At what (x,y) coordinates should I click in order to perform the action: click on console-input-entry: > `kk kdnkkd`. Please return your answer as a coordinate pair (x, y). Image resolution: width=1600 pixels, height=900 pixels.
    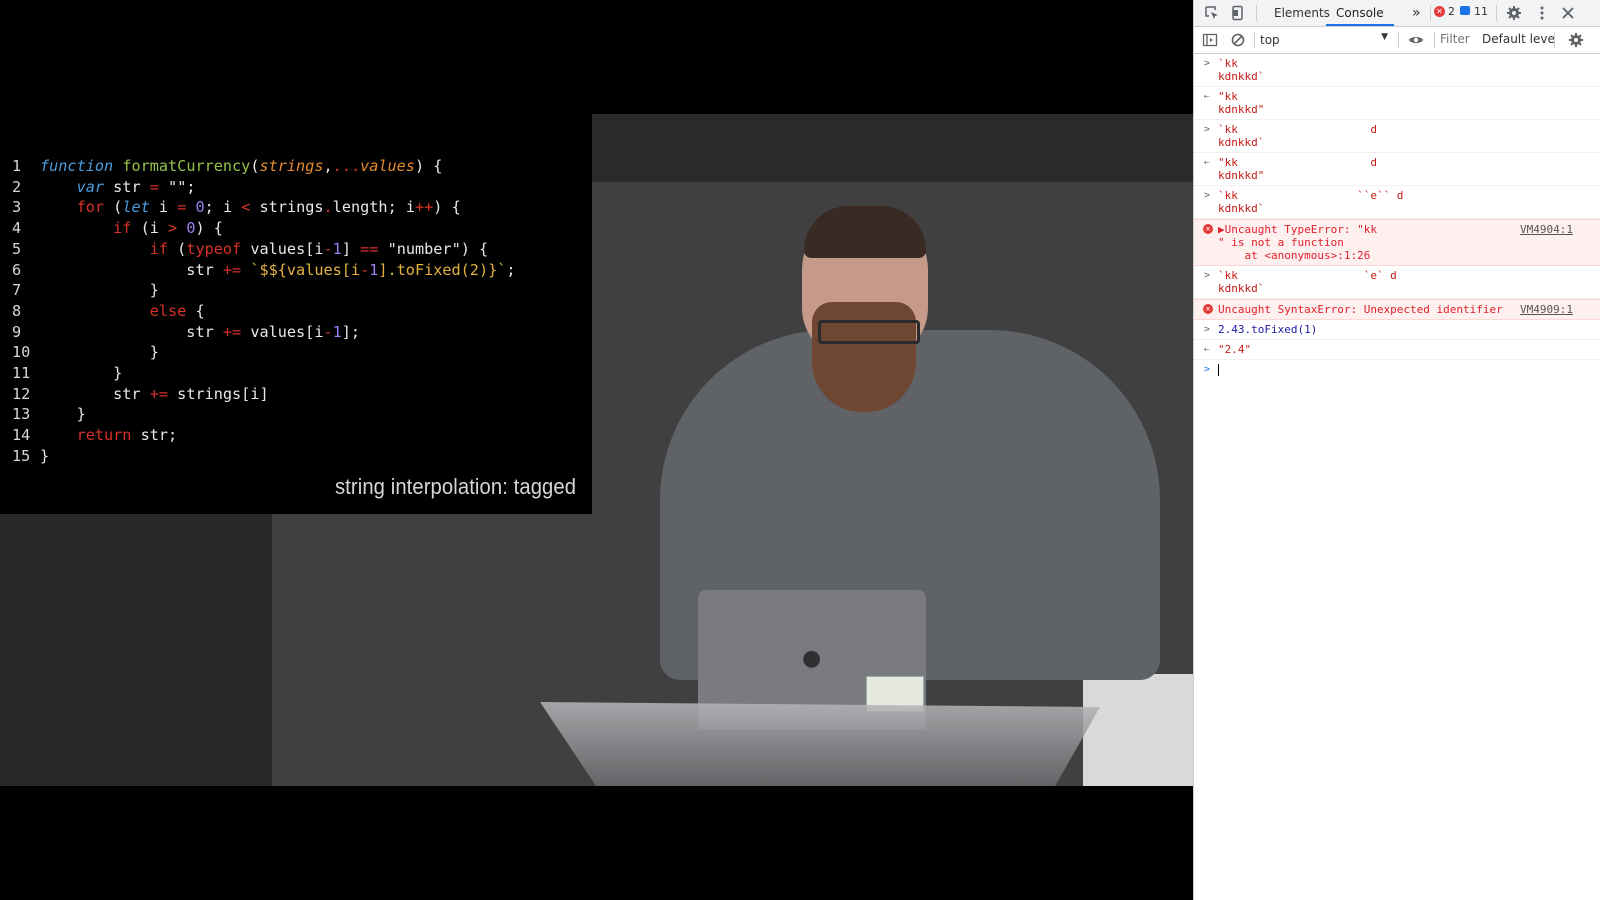
    Looking at the image, I should click on (1397, 70).